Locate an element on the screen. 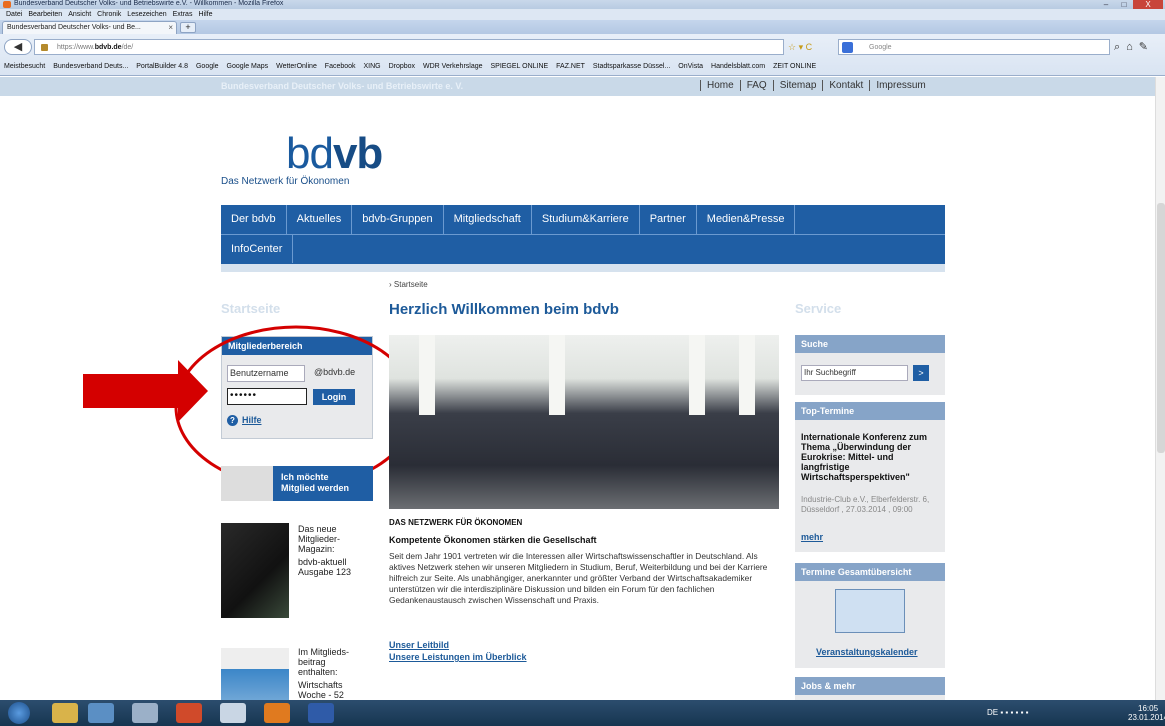 The width and height of the screenshot is (1165, 726). word-icon is located at coordinates (321, 713).